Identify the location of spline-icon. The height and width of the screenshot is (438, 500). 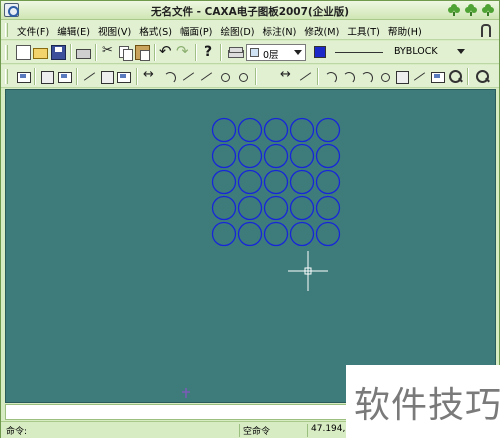
(188, 76).